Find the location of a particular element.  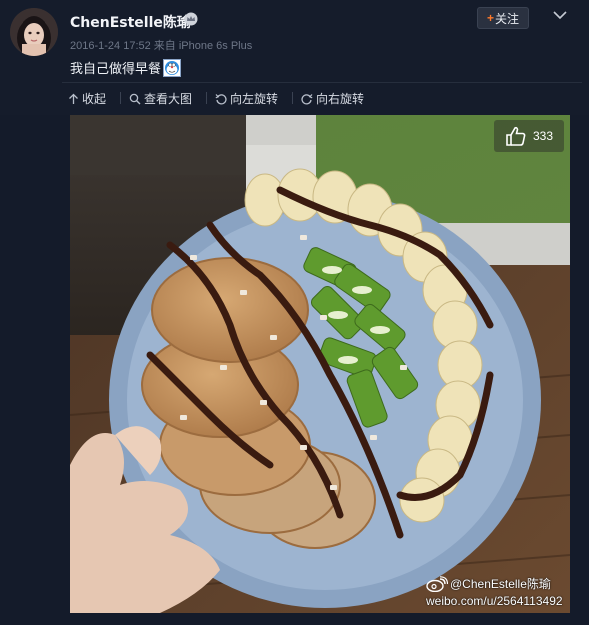

divider is located at coordinates (322, 82).